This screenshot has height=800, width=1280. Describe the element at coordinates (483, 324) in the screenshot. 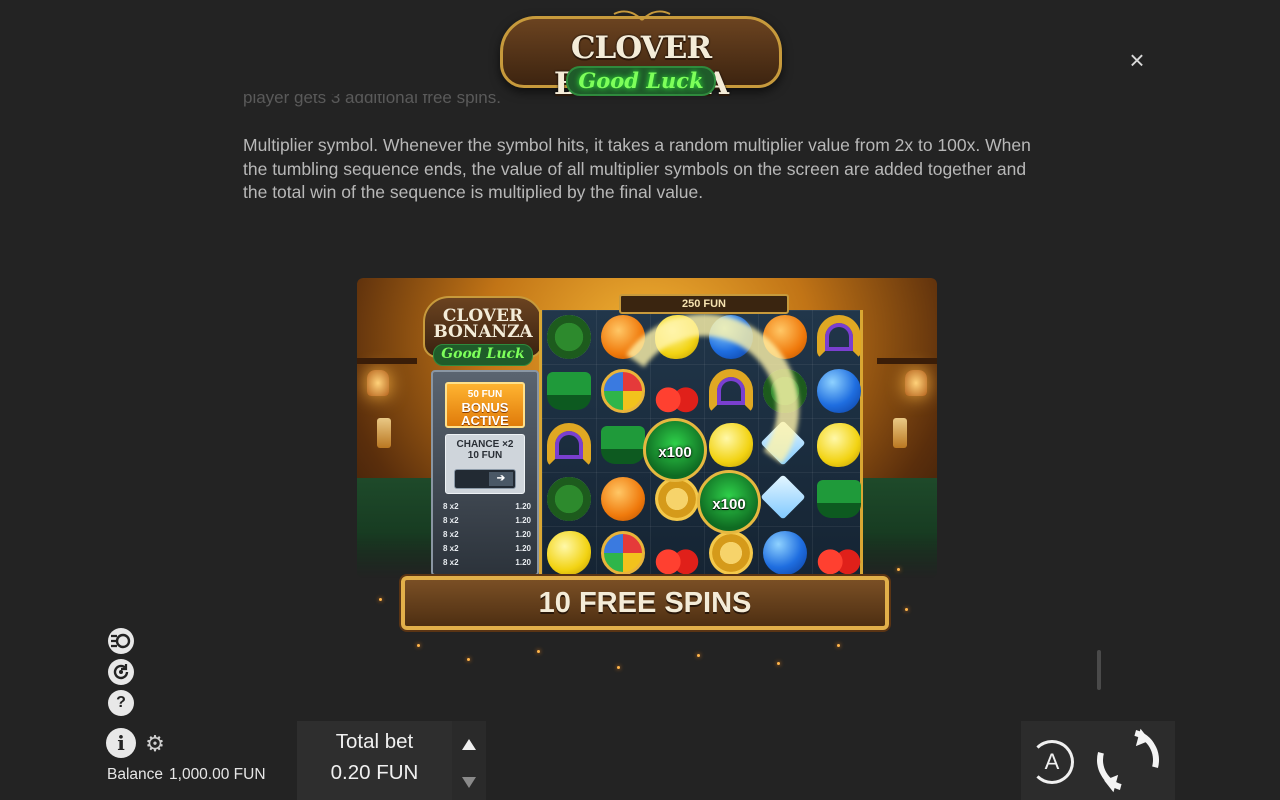

I see `mini-logo-title: CLOVER BONANZA` at that location.